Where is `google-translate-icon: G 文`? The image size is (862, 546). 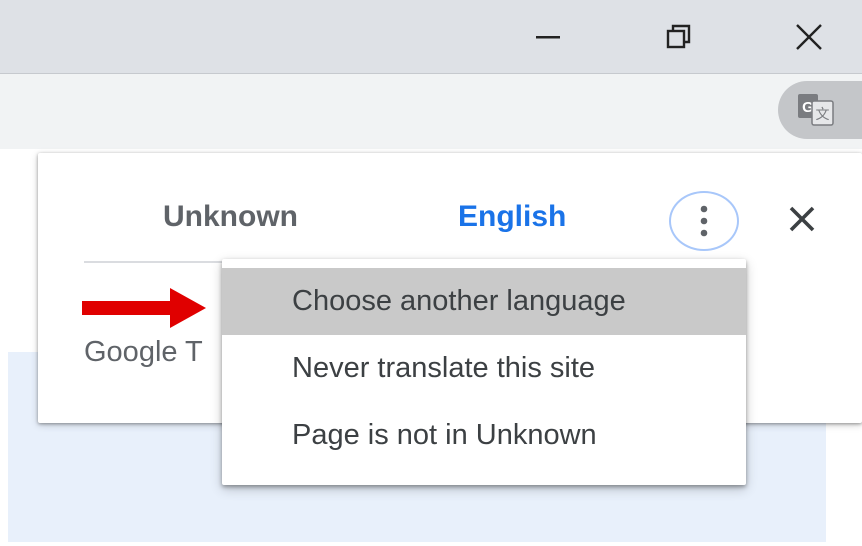
google-translate-icon: G 文 is located at coordinates (816, 110).